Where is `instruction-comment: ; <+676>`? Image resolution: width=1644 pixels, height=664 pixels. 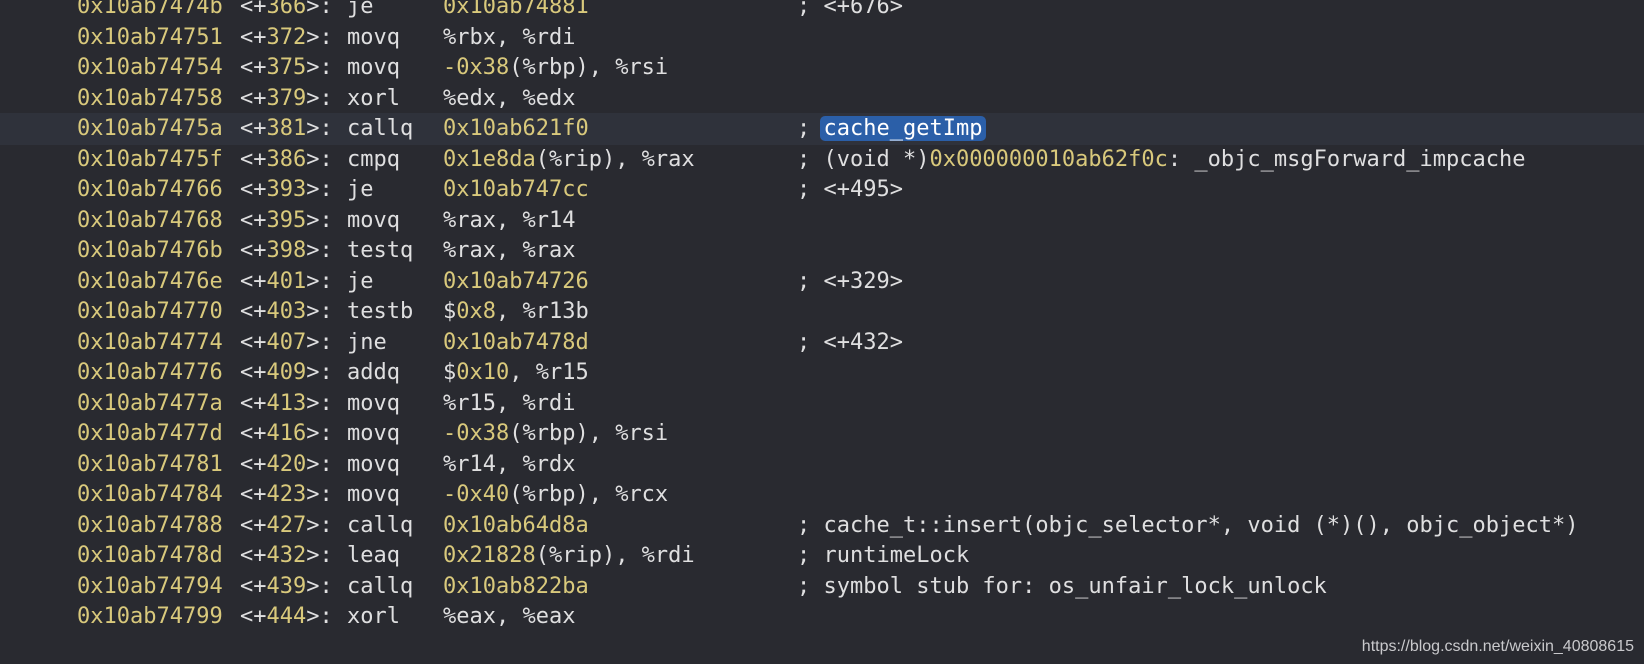
instruction-comment: ; <+676> is located at coordinates (850, 9).